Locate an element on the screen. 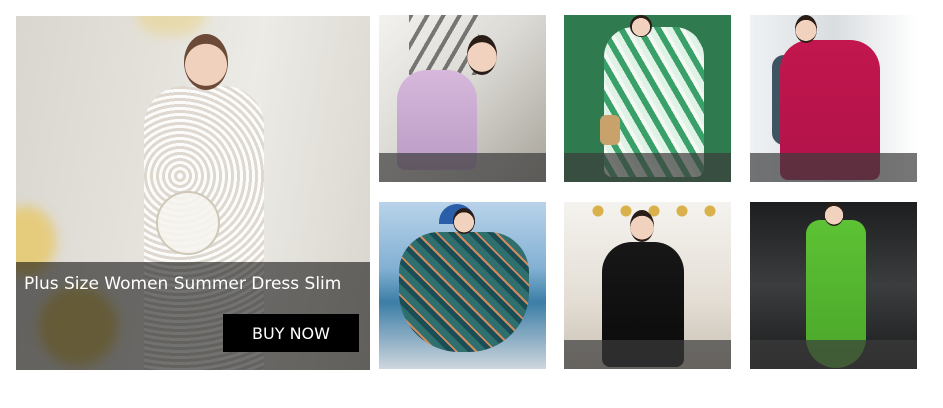  bag-prop is located at coordinates (610, 130).